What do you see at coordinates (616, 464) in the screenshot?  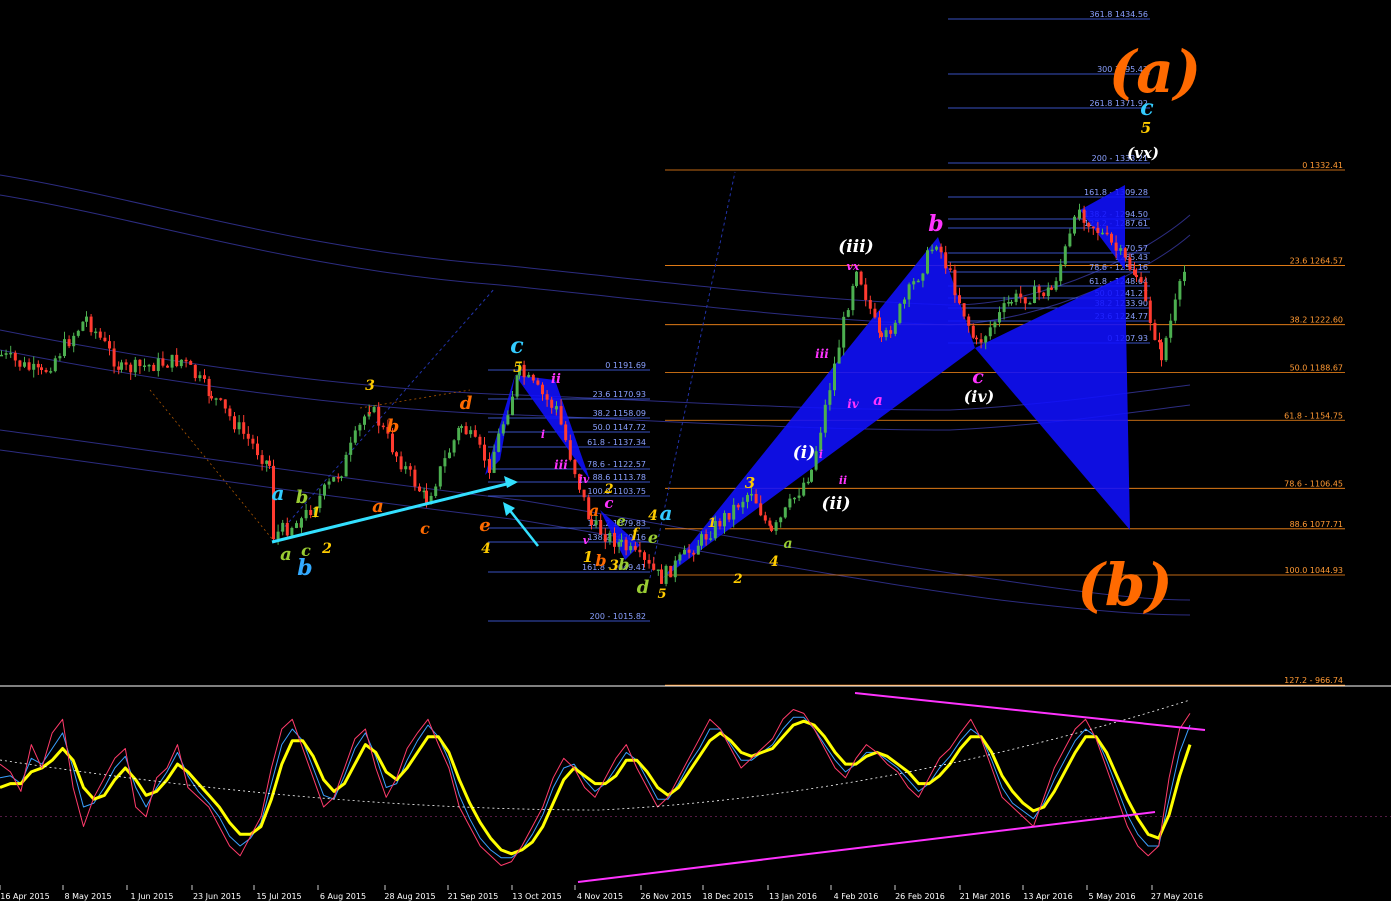 I see `fib-mid-label: 78.6 - 1122.57` at bounding box center [616, 464].